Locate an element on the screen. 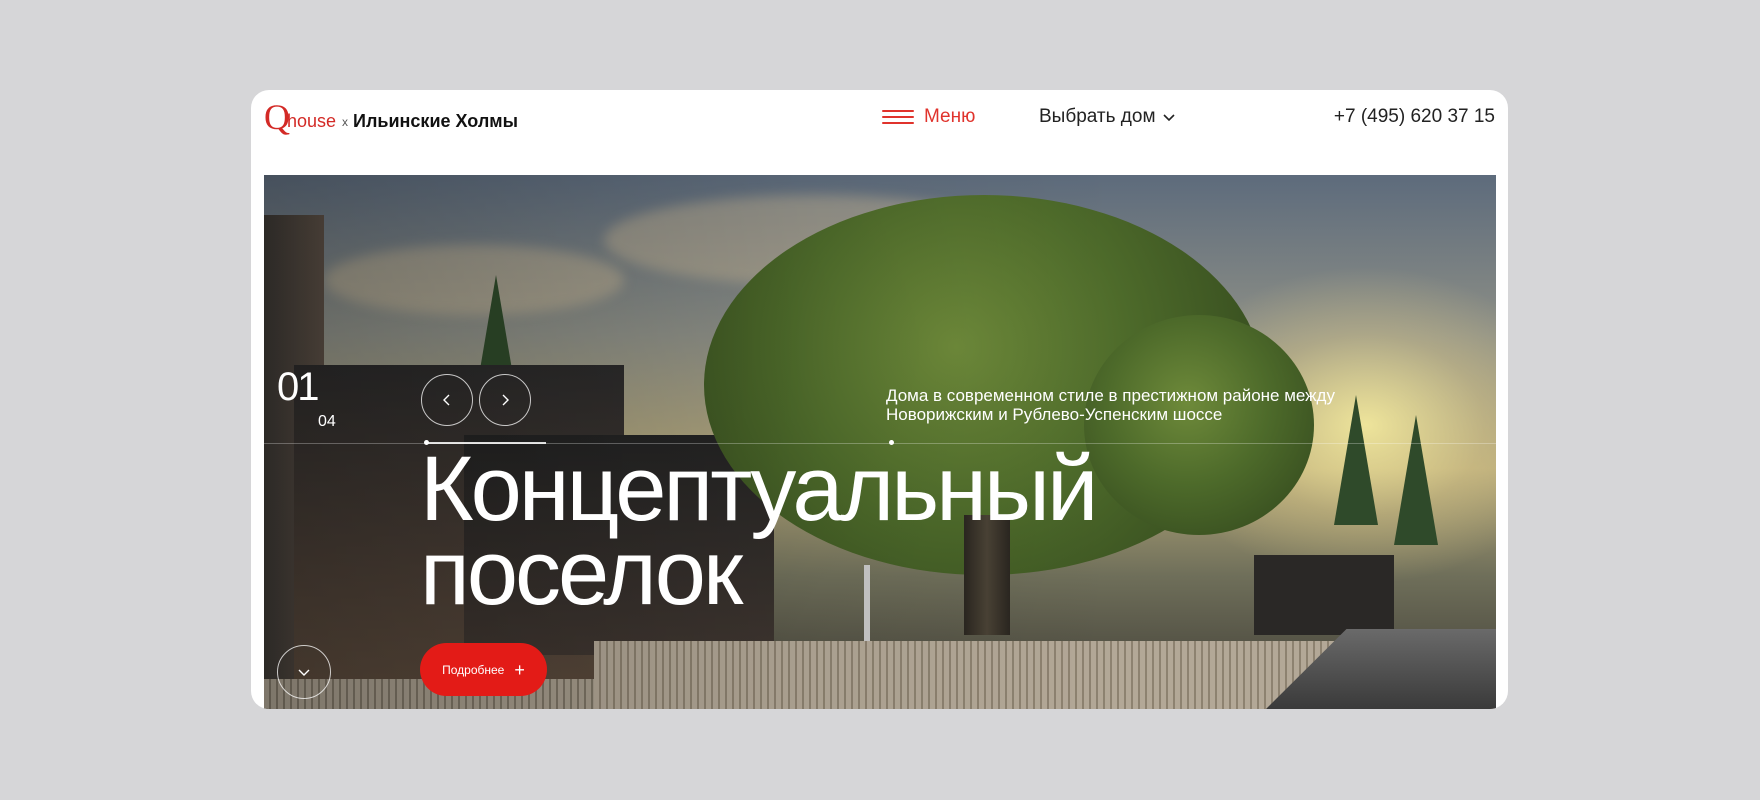 The image size is (1760, 800). scroll-down-icon is located at coordinates (304, 672).